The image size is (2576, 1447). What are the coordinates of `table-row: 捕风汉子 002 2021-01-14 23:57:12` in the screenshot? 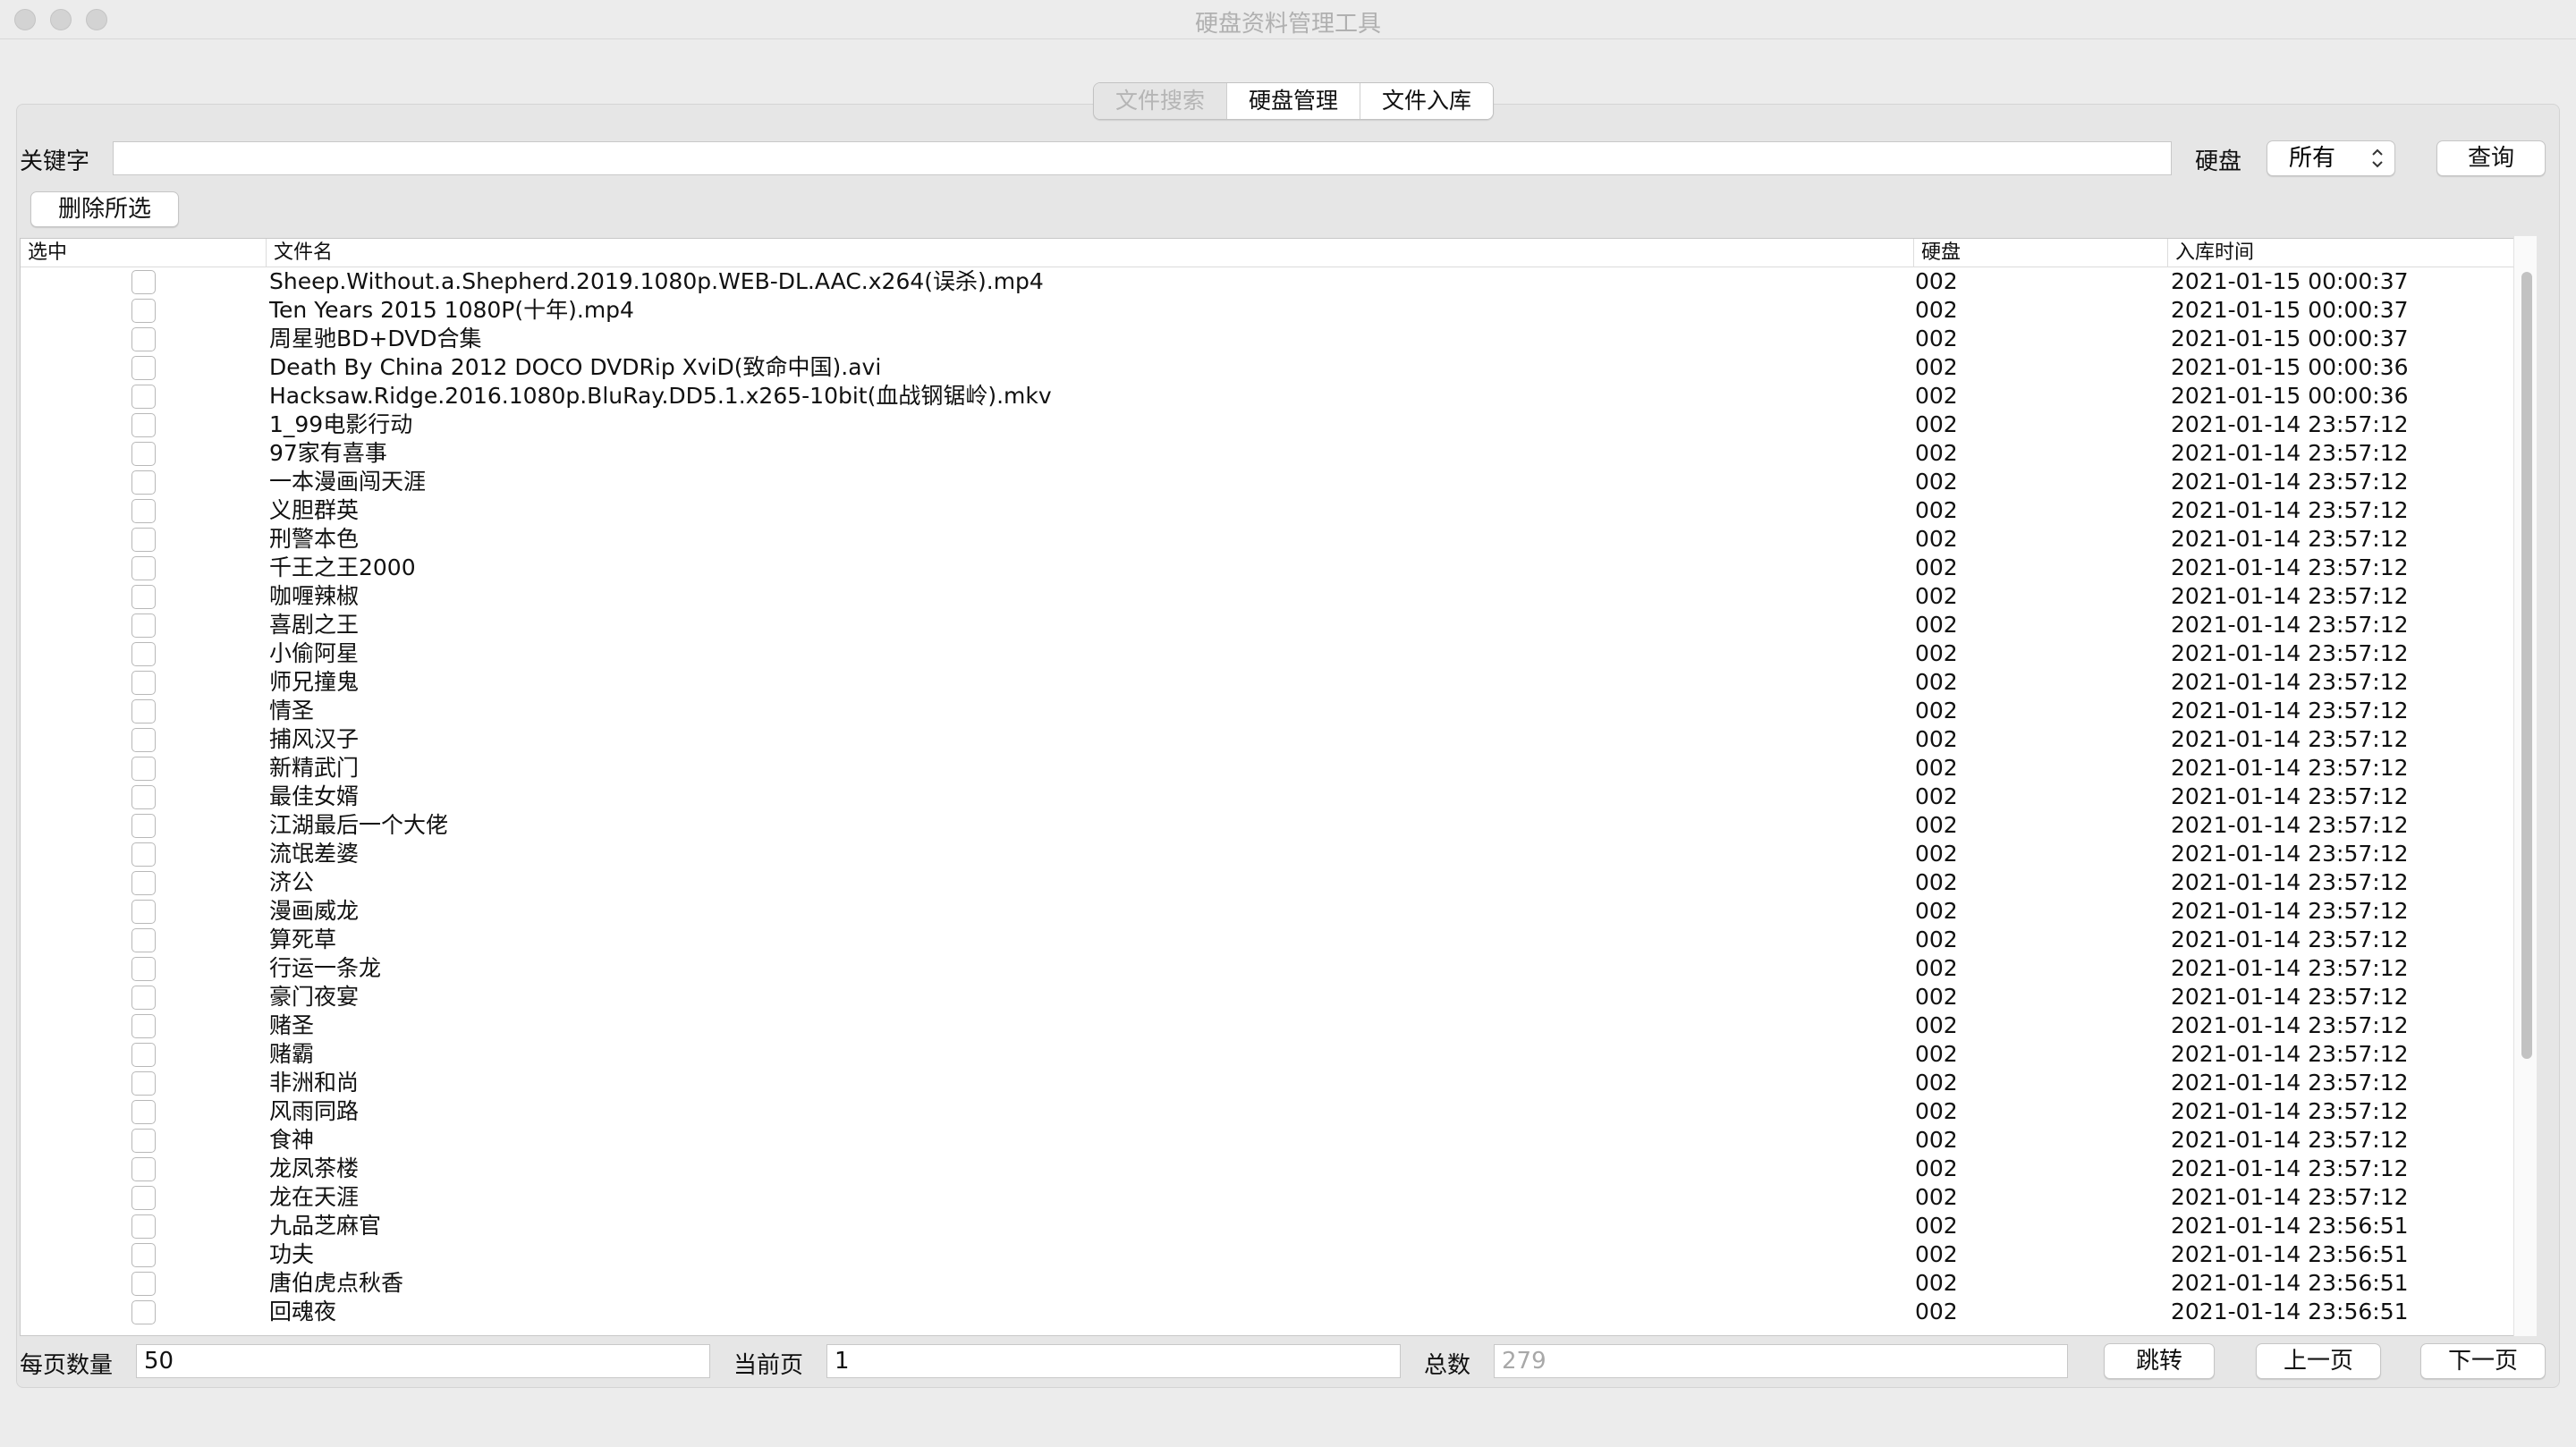 It's located at (1275, 739).